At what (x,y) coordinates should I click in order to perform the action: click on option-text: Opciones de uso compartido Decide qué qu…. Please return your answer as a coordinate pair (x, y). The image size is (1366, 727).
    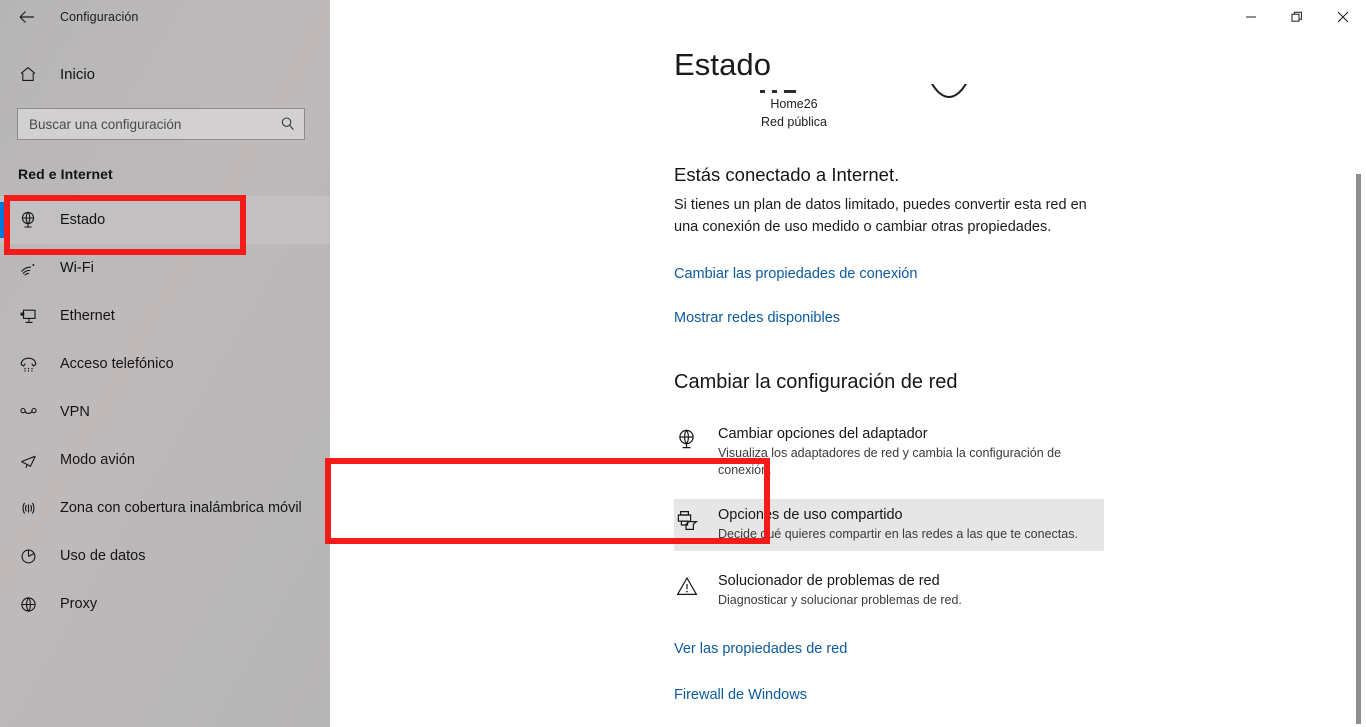
    Looking at the image, I should click on (907, 524).